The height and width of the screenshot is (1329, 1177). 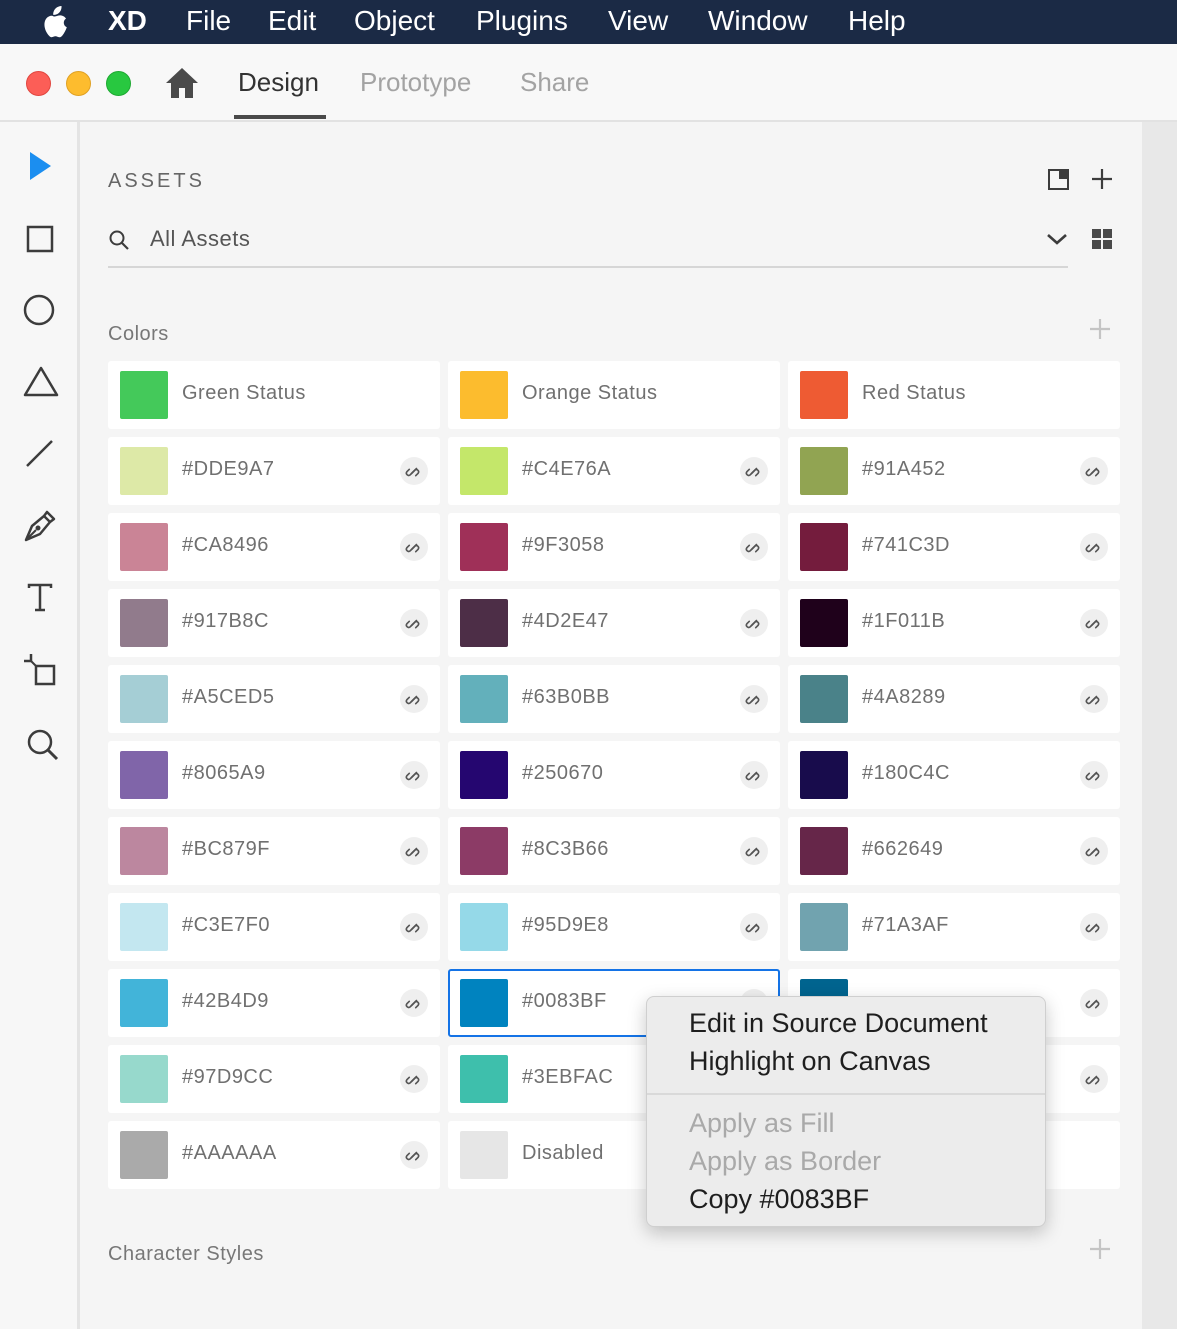 What do you see at coordinates (954, 547) in the screenshot?
I see `color-swatch-card: #741C3D` at bounding box center [954, 547].